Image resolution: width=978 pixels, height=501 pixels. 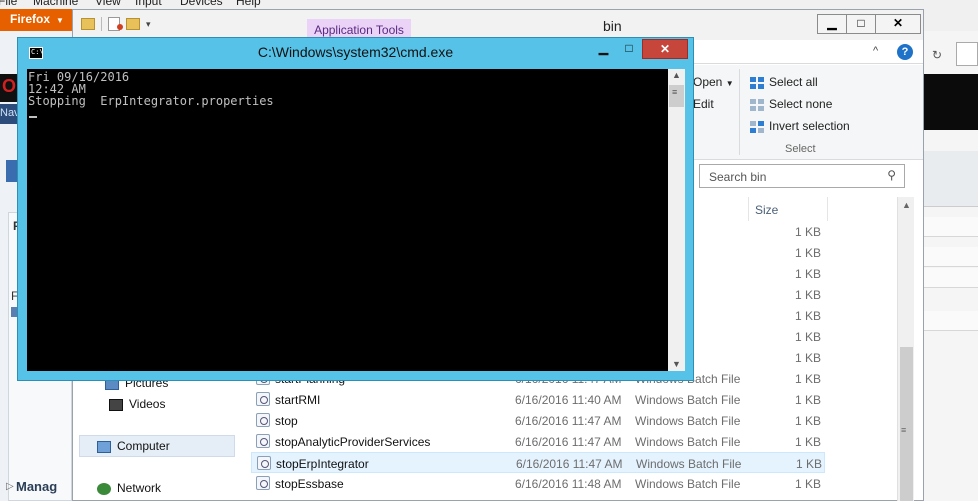 What do you see at coordinates (355, 52) in the screenshot?
I see `cmd-title-bar: C:\ C:\Windows\system32\cmd.exe ▁ □ ✕` at bounding box center [355, 52].